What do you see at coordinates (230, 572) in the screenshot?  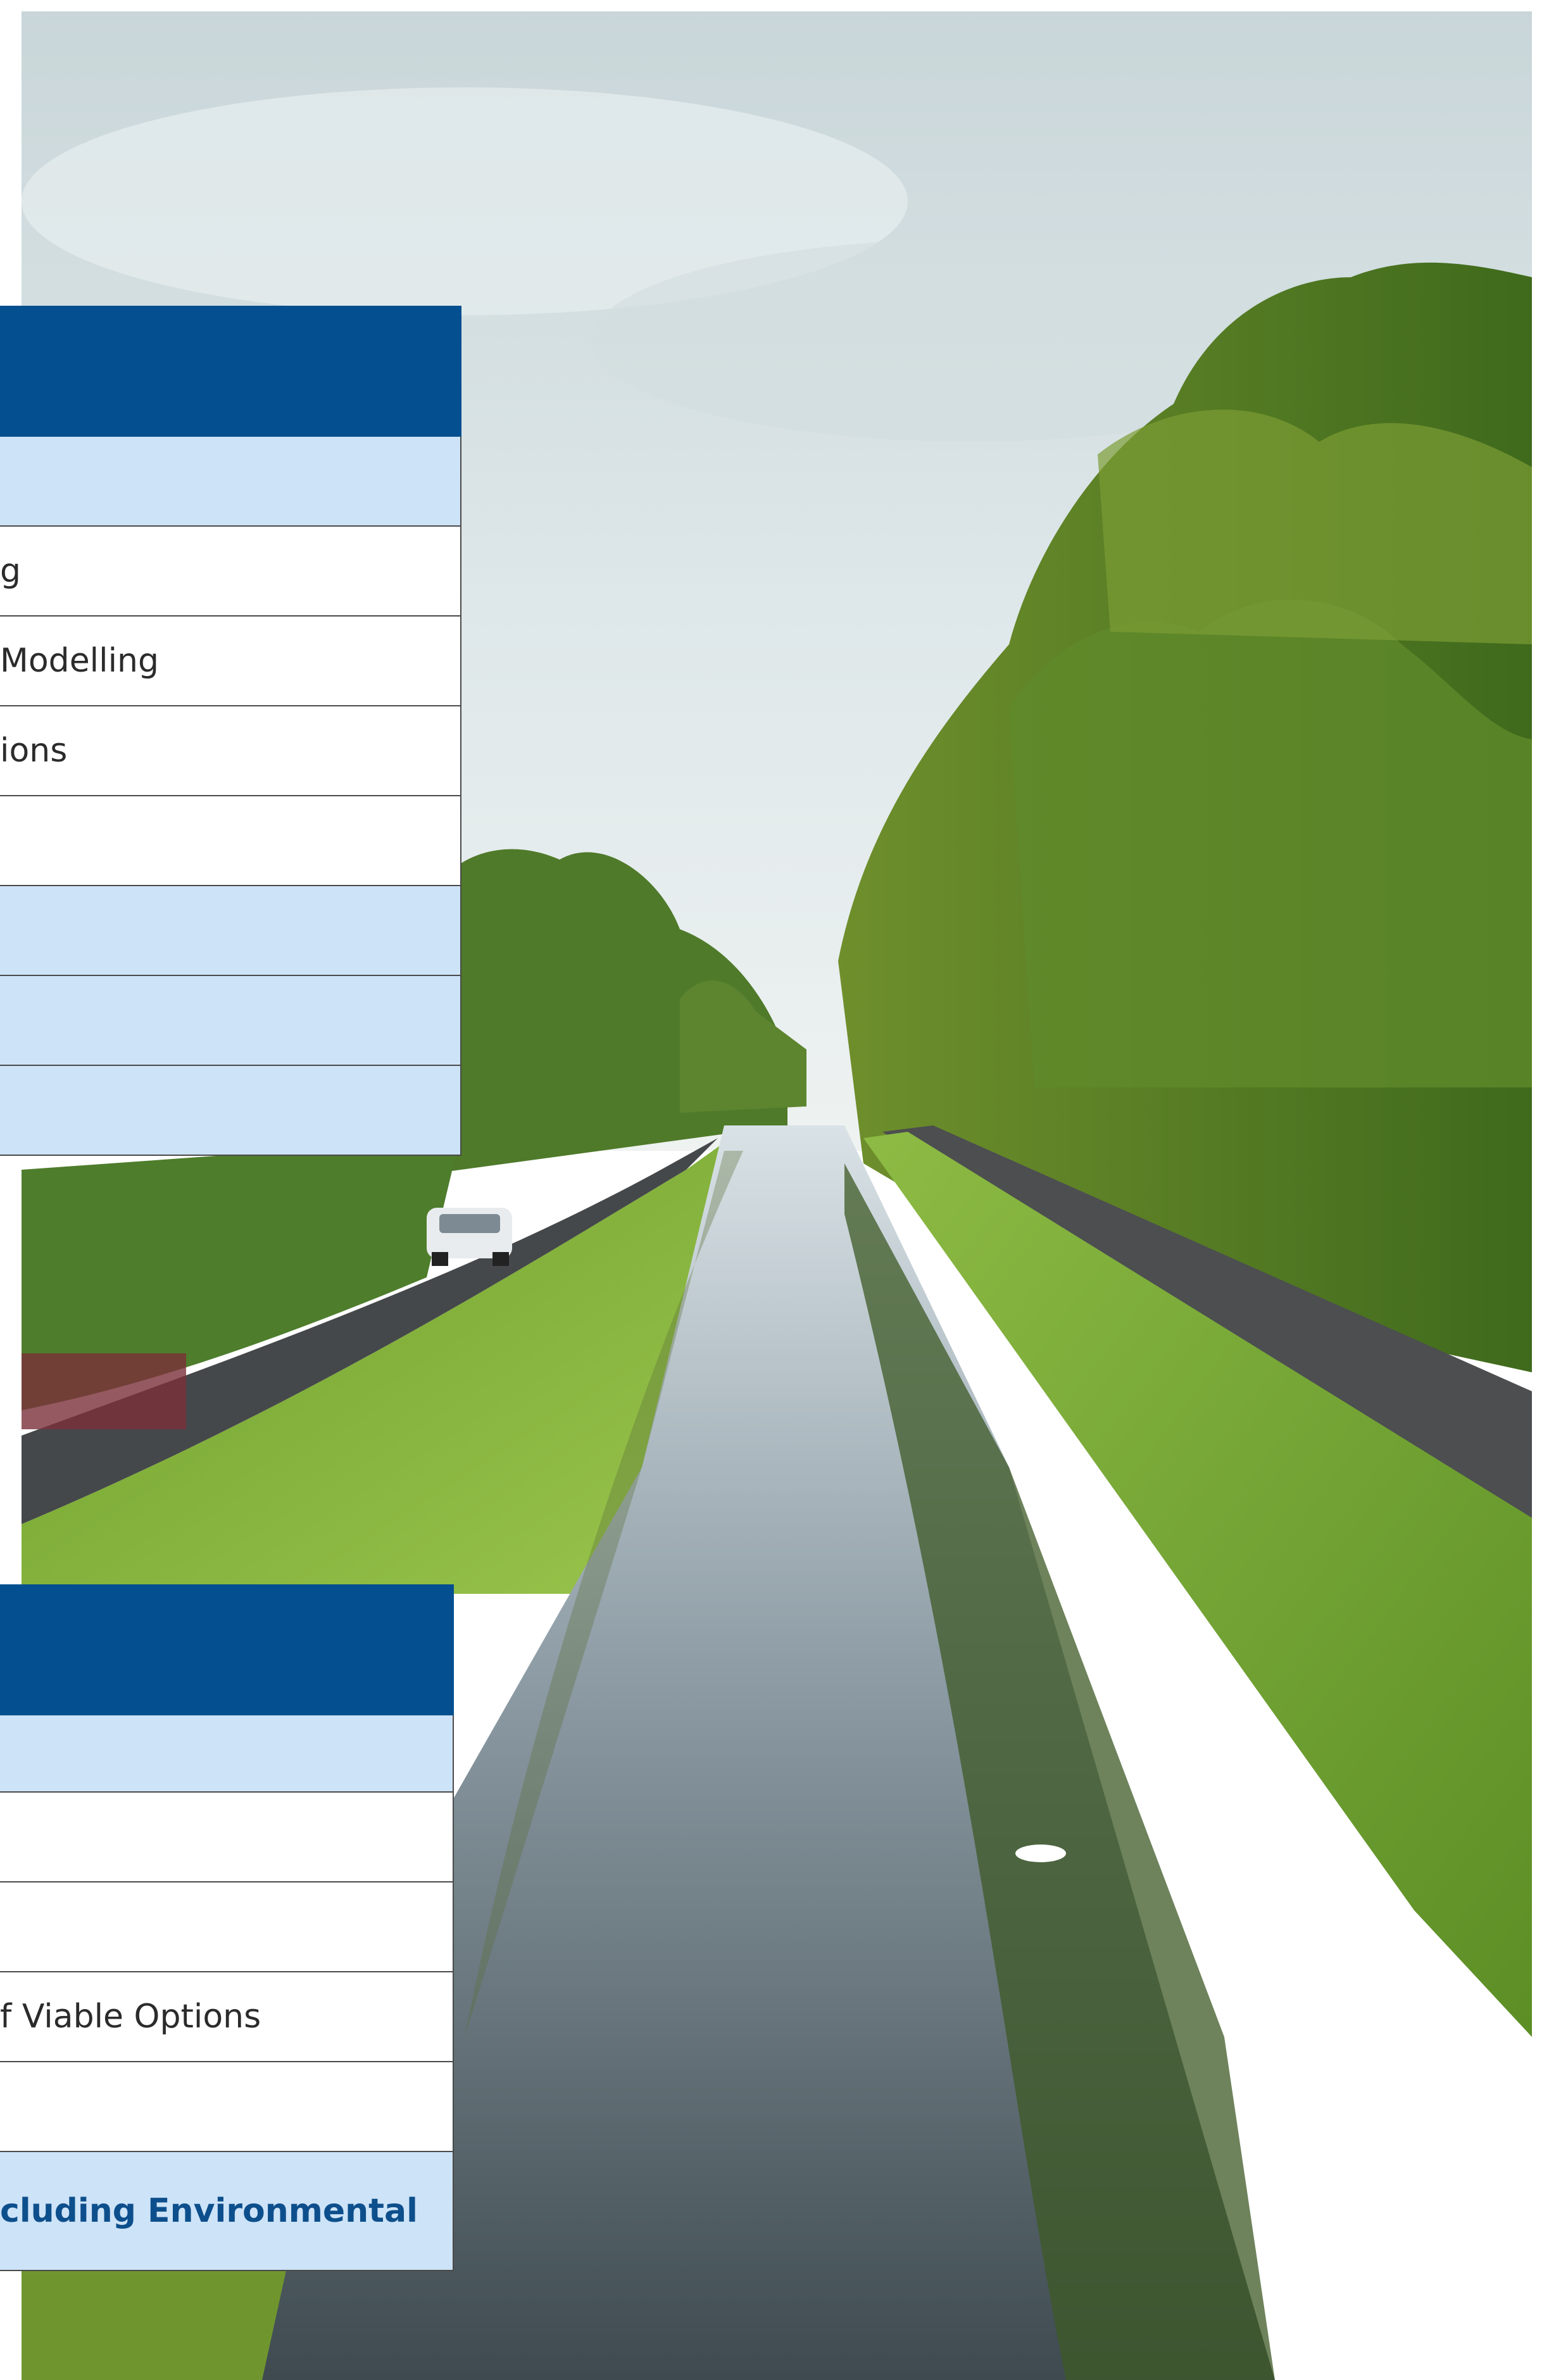 I see `table-row: g` at bounding box center [230, 572].